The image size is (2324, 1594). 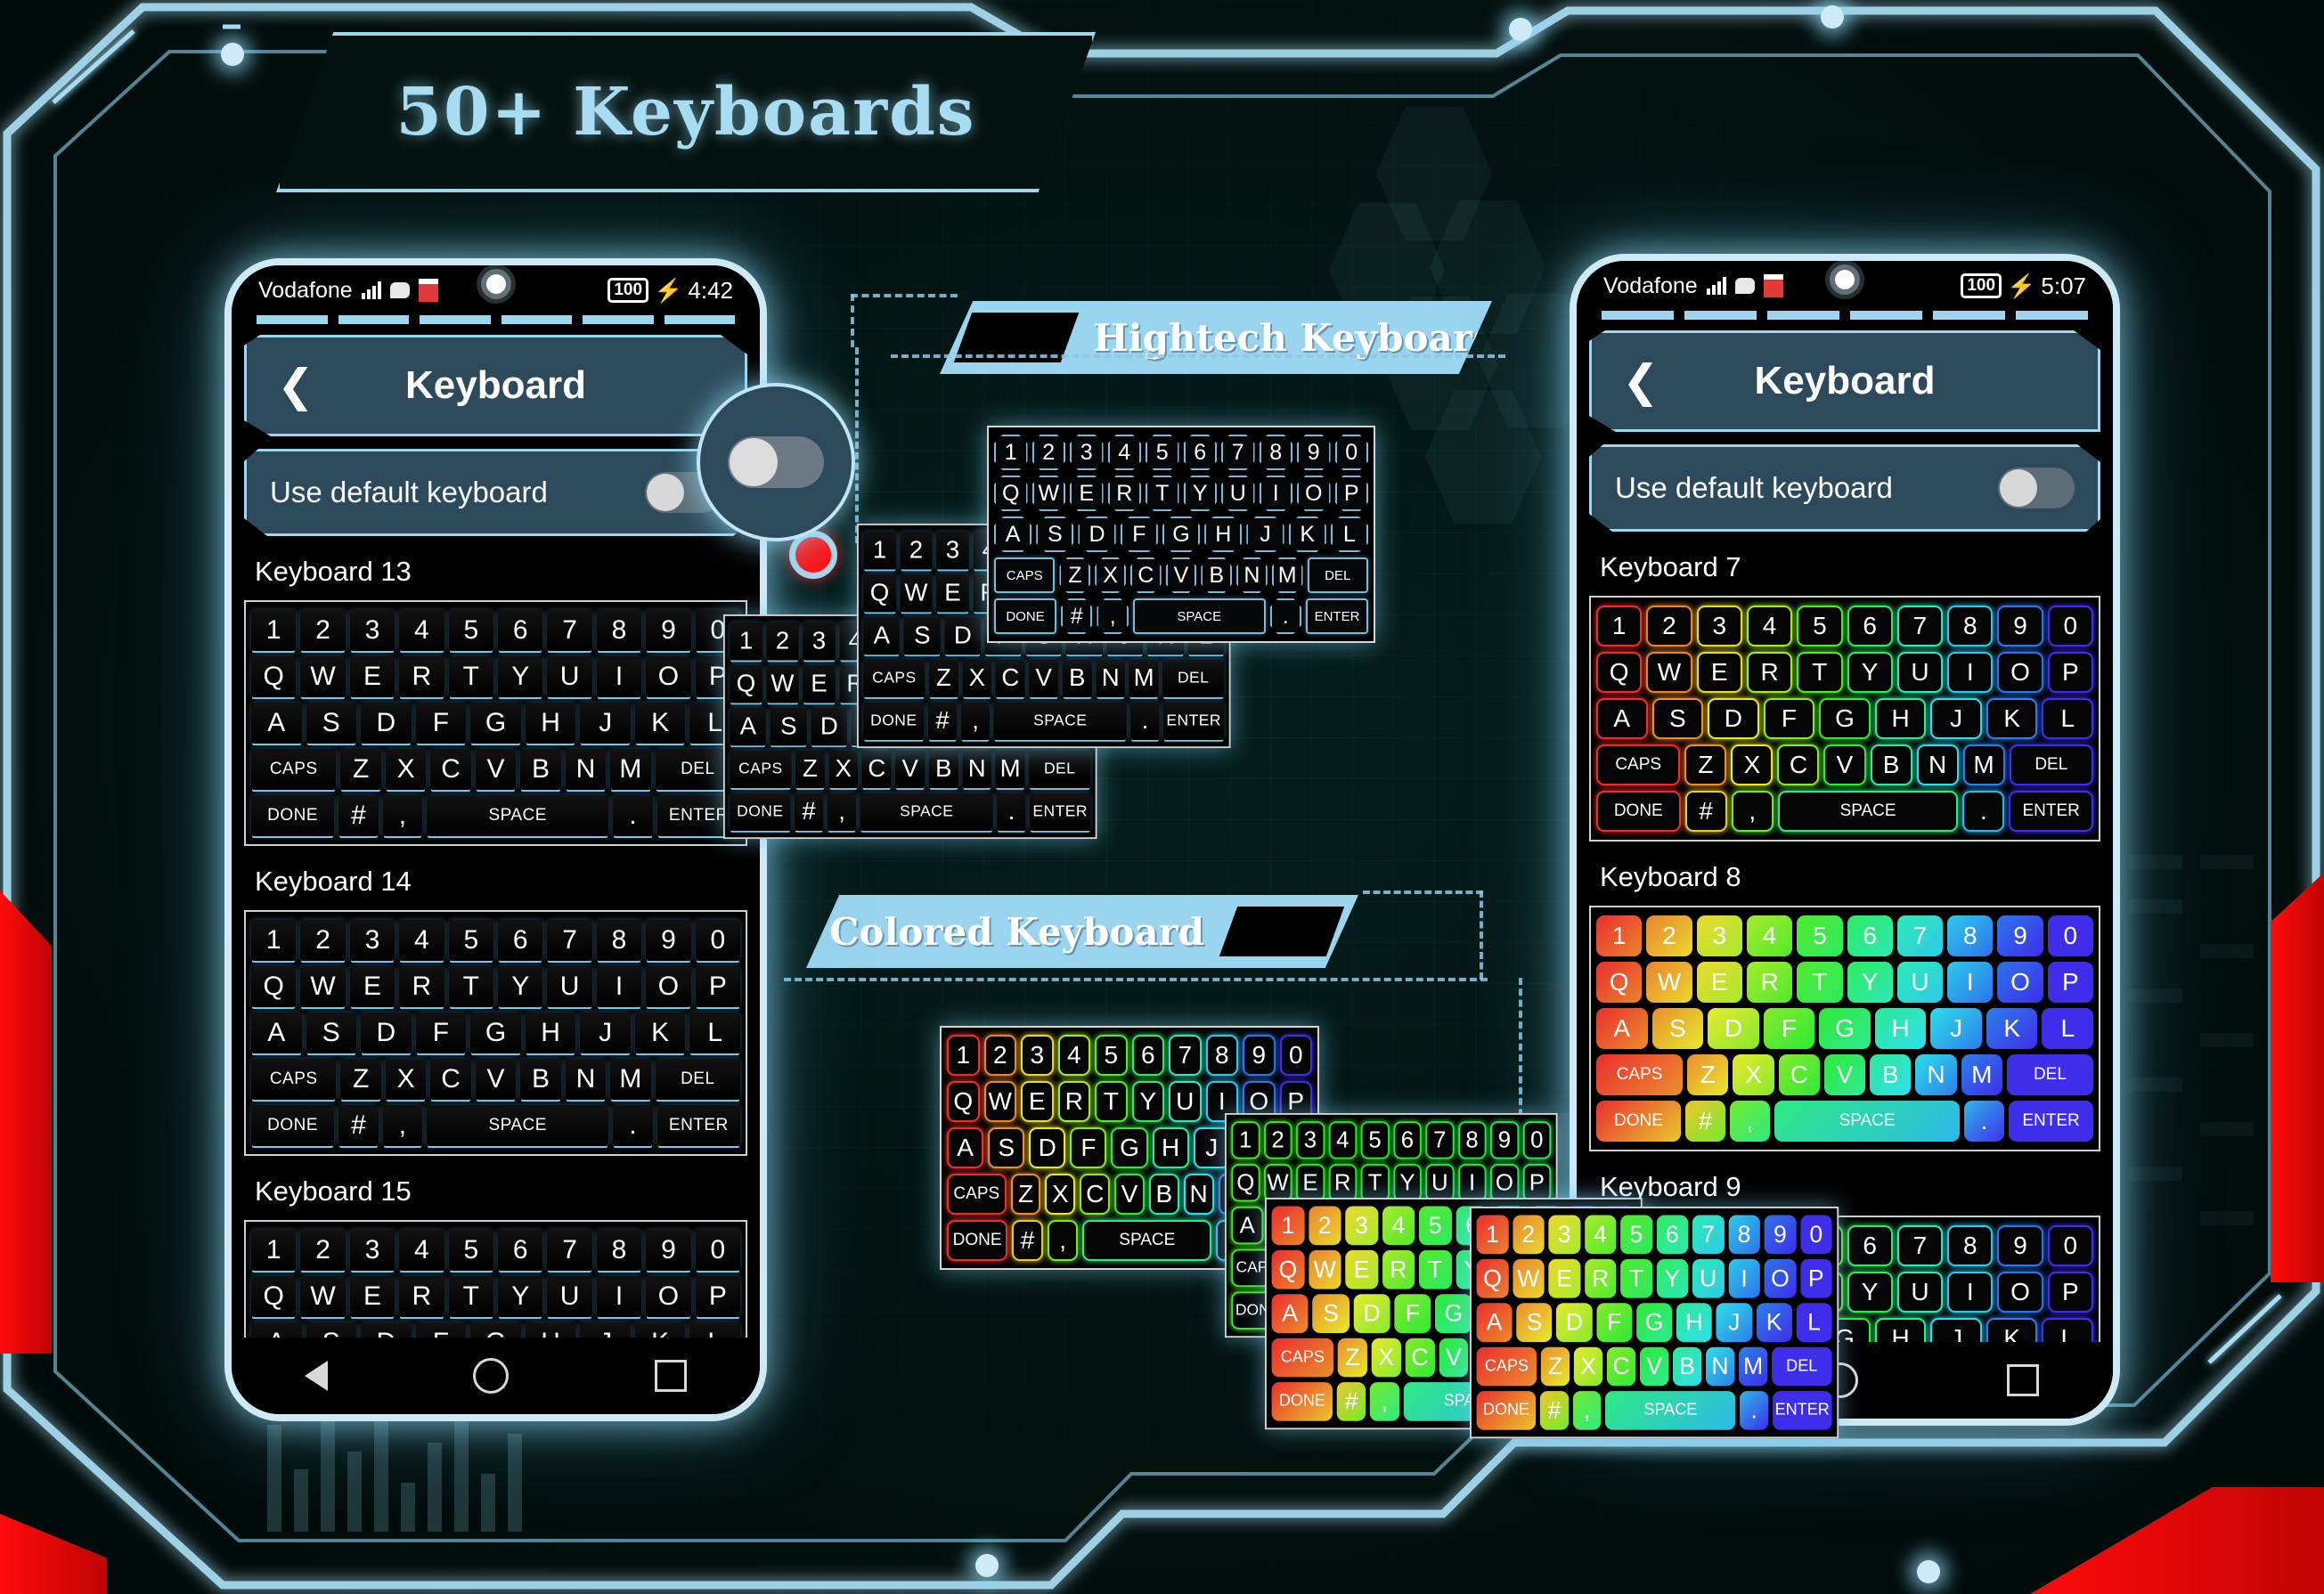 I want to click on key-enter: ENTER, so click(x=1060, y=812).